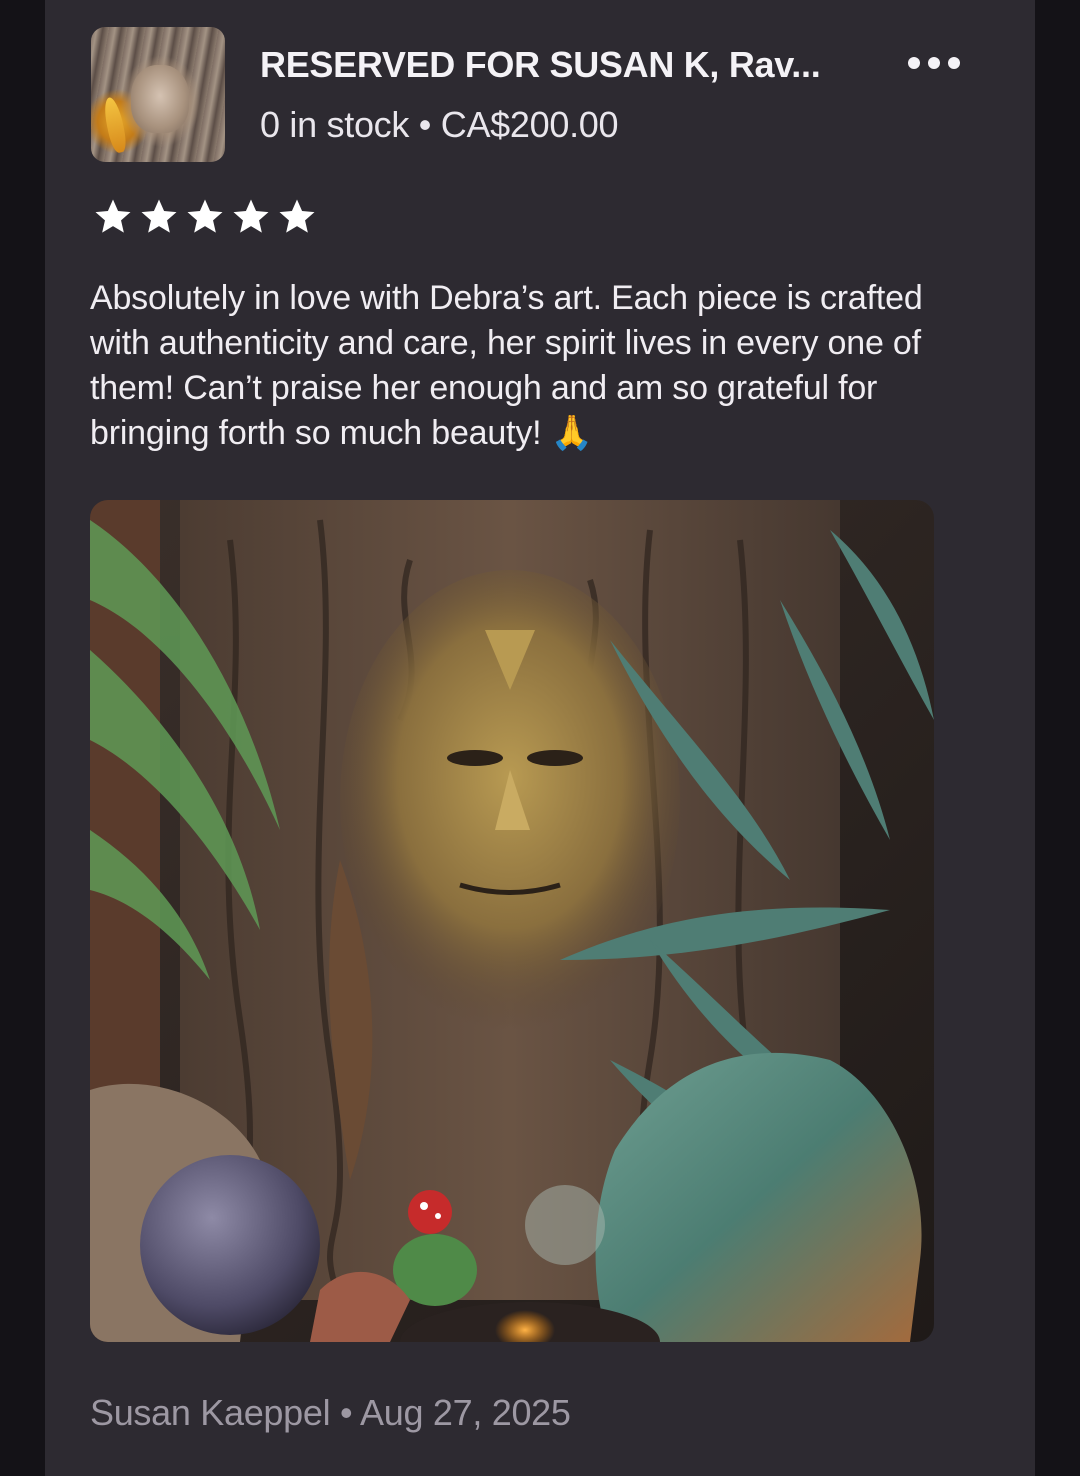 This screenshot has width=1080, height=1476. I want to click on thumbnail-feather, so click(115, 125).